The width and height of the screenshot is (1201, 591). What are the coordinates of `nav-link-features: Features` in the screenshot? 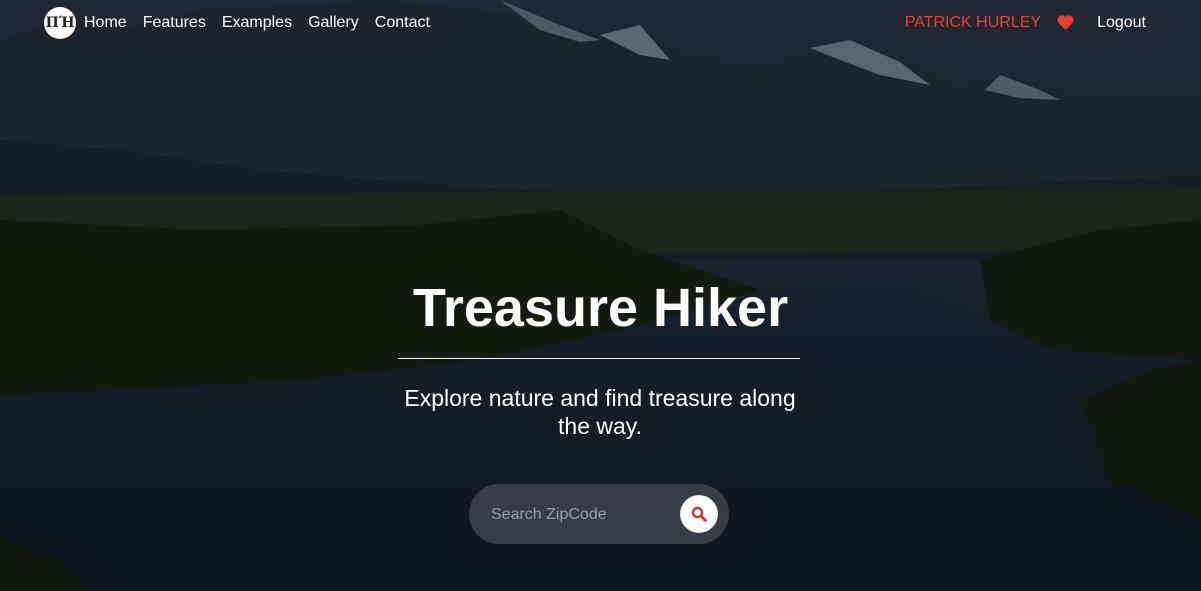 It's located at (174, 22).